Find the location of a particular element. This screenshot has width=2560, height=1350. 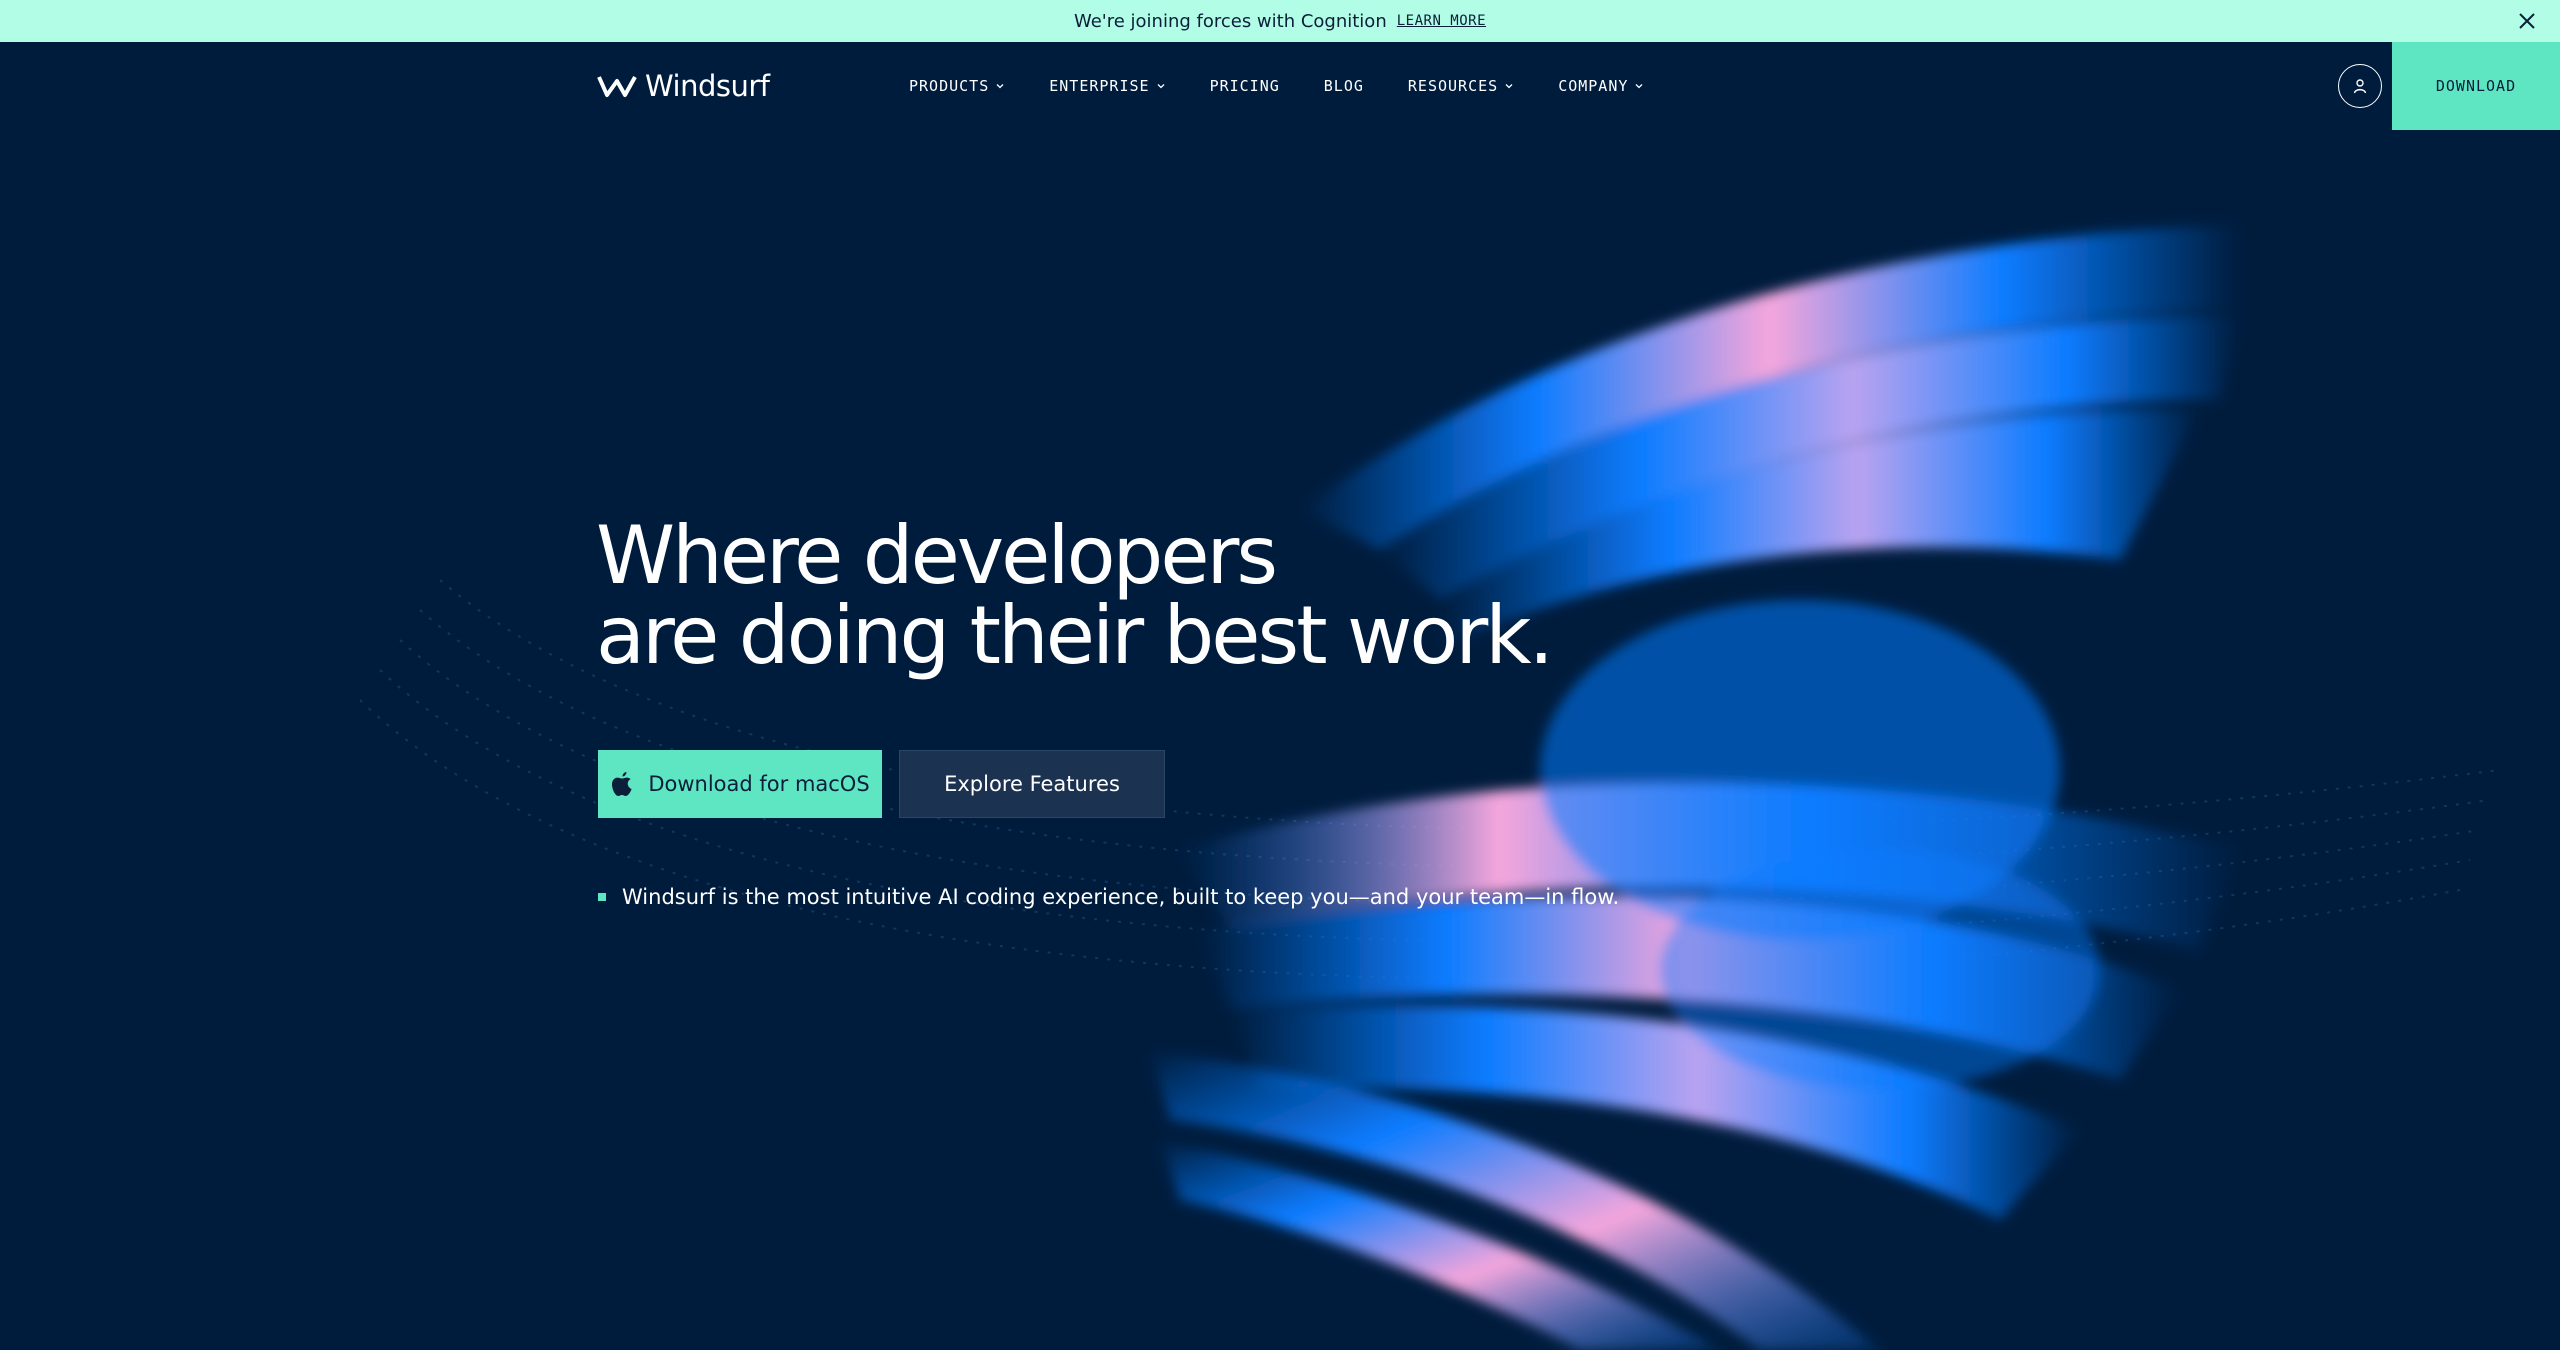

close-icon is located at coordinates (2527, 21).